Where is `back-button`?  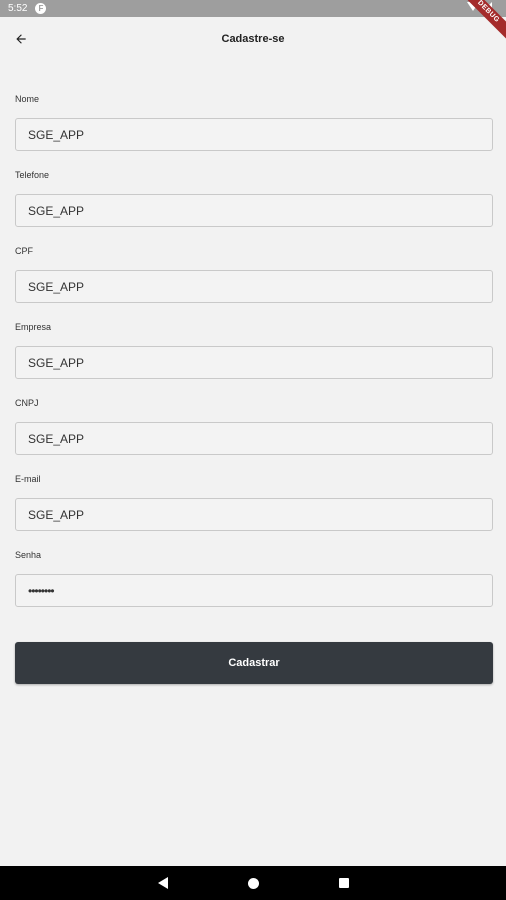 back-button is located at coordinates (21, 39).